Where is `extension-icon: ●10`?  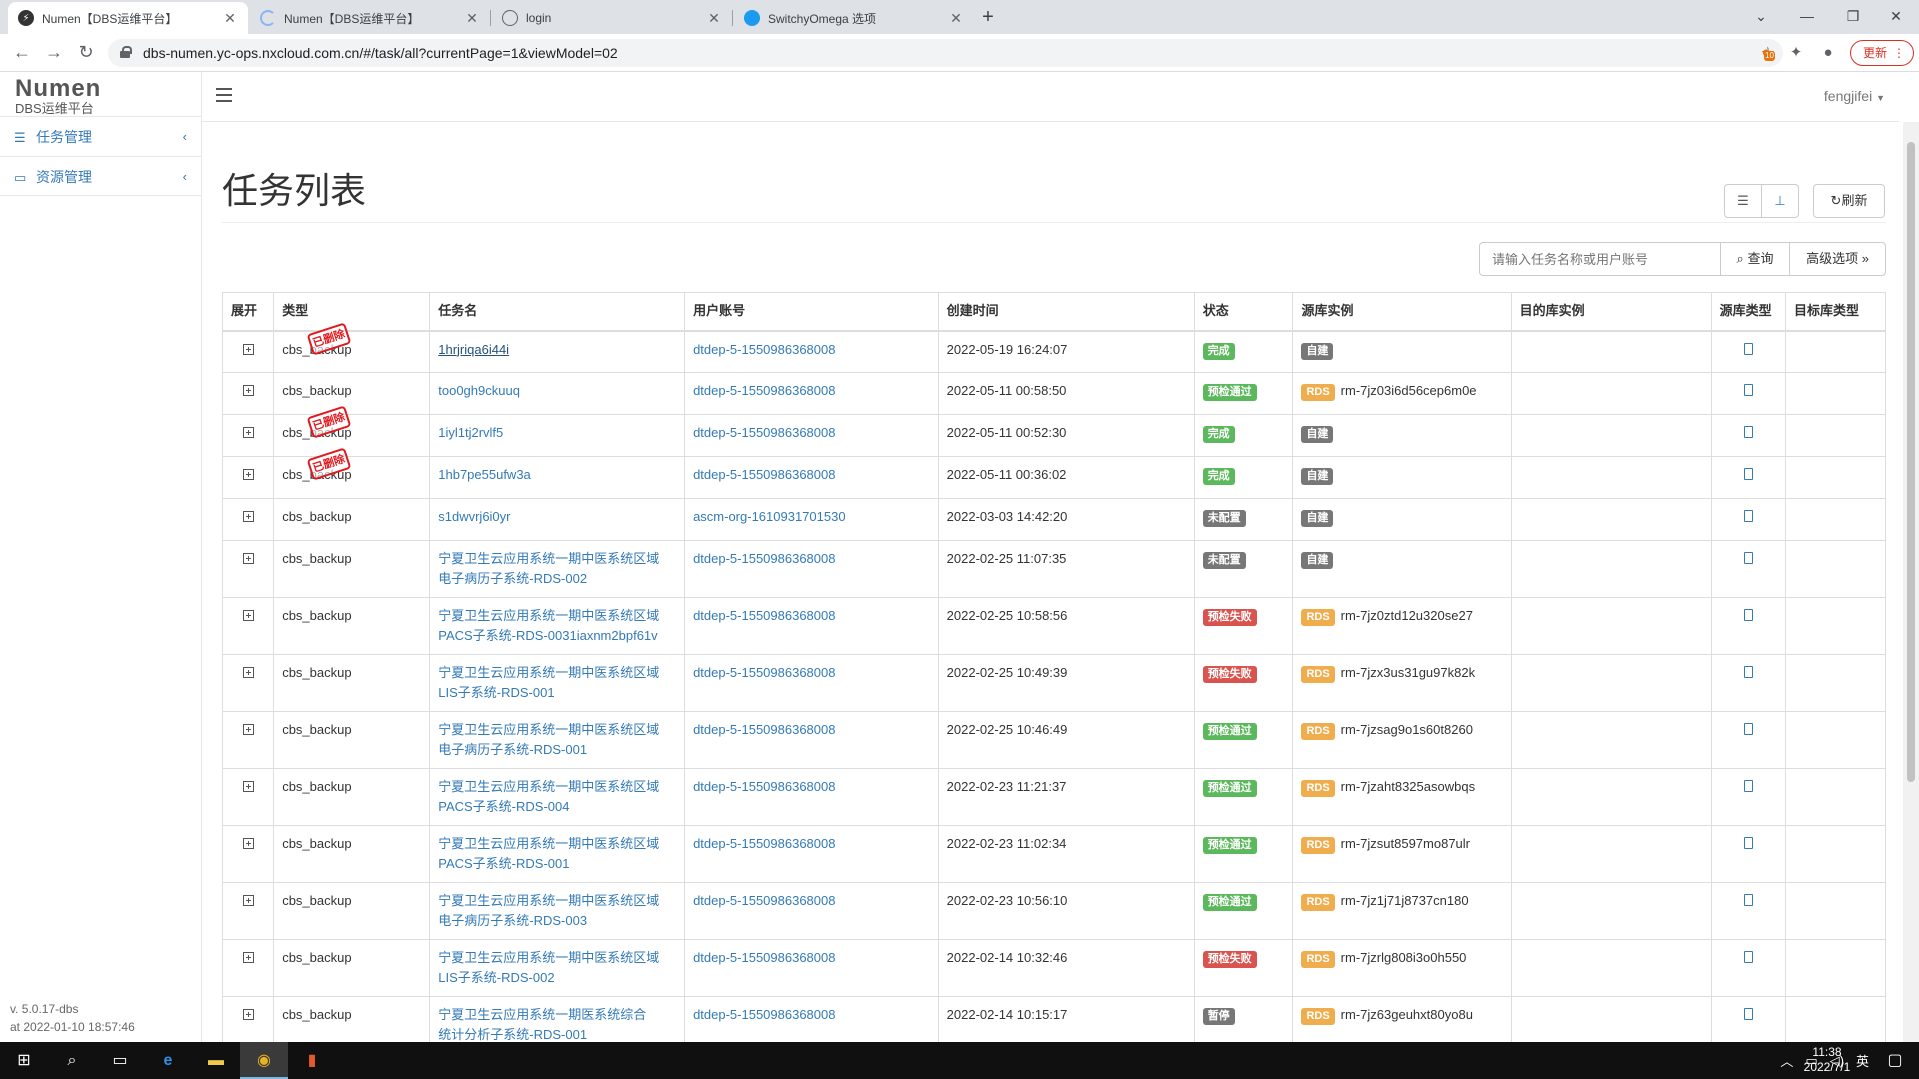
extension-icon: ●10 is located at coordinates (1766, 53).